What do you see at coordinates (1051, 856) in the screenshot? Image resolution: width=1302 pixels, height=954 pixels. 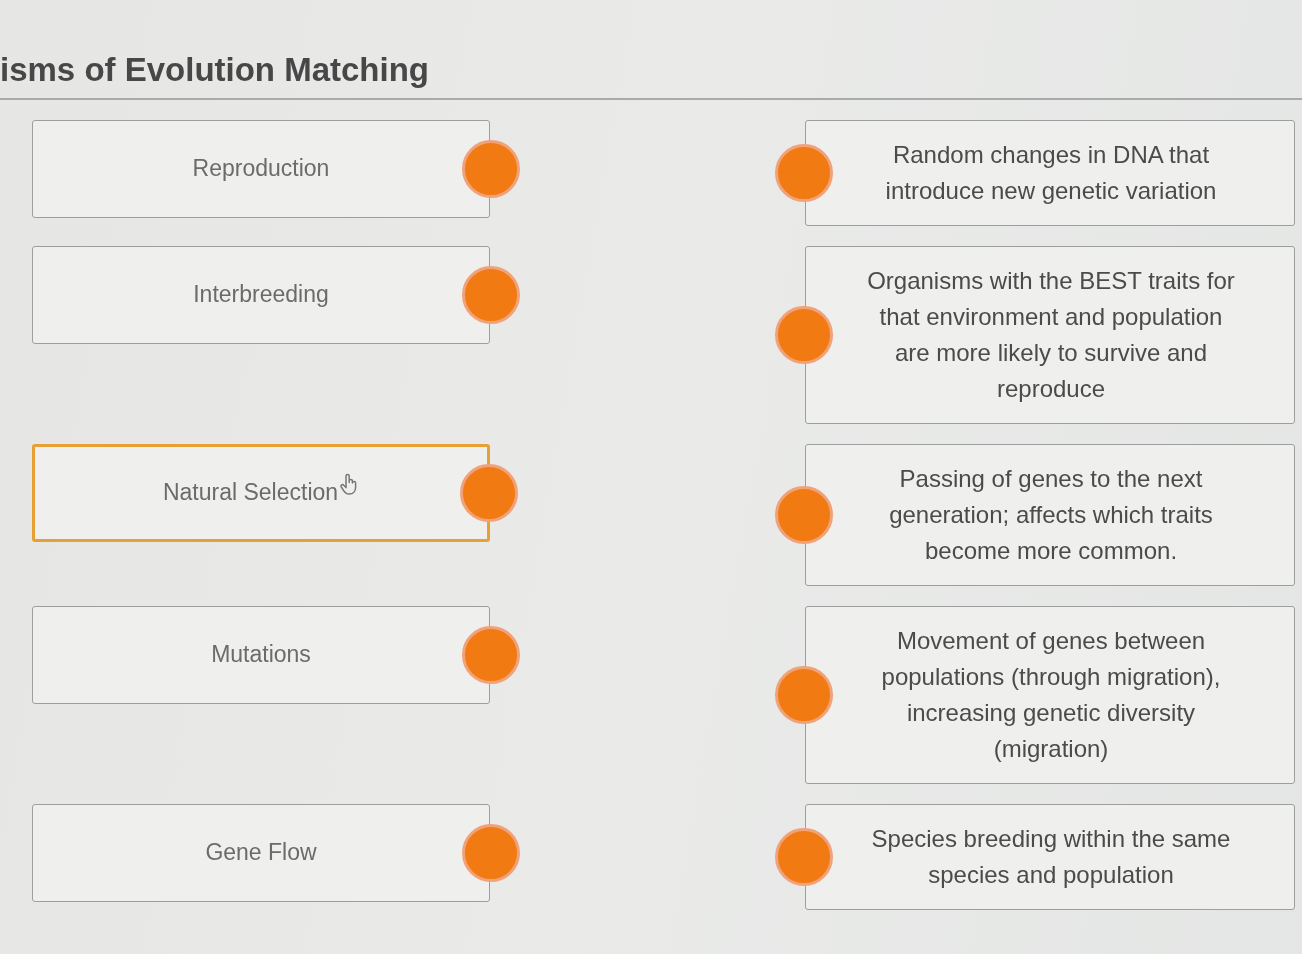 I see `definition-text: Species breeding within the same species and population` at bounding box center [1051, 856].